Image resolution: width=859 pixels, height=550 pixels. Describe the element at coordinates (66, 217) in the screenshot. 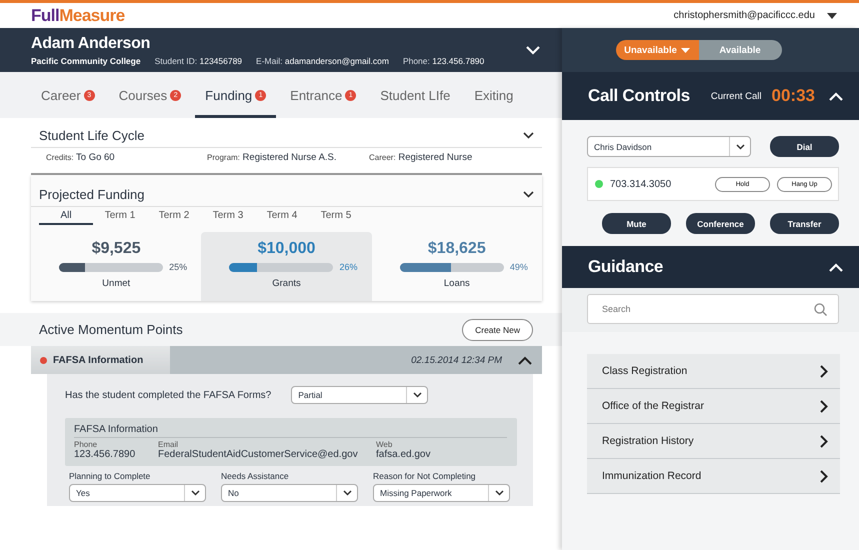

I see `term-tab: All` at that location.